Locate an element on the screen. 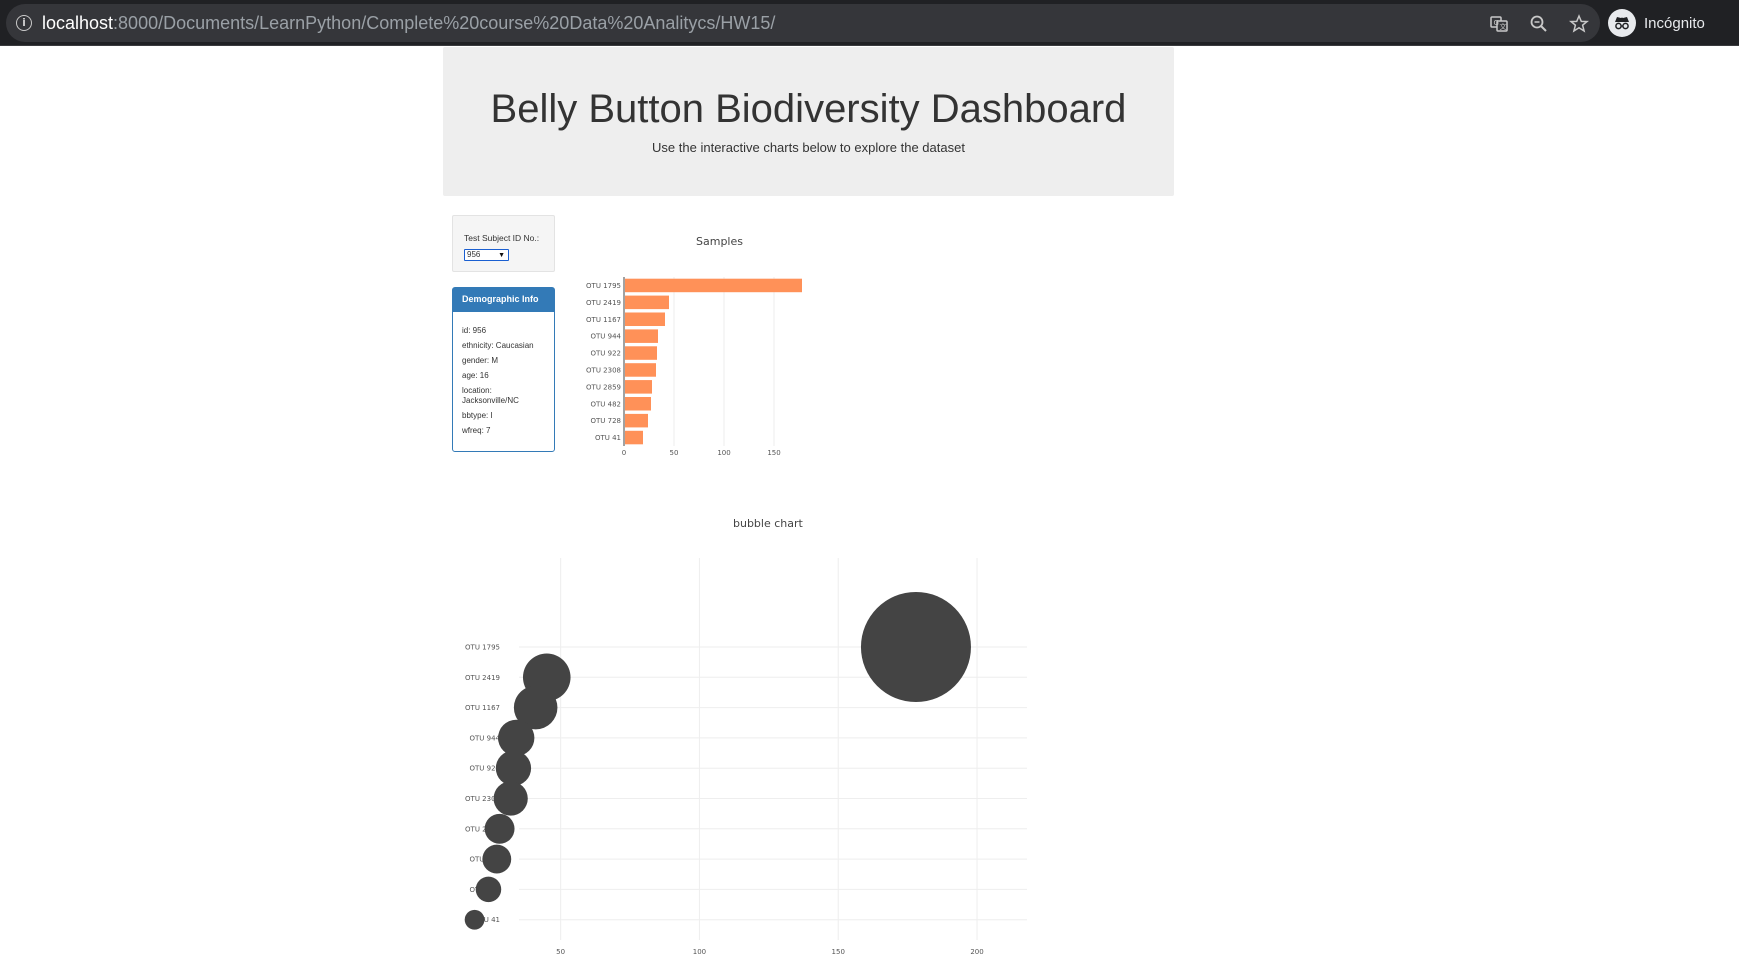 The width and height of the screenshot is (1739, 980). bubble-y-tick-label: OTU 2419 is located at coordinates (482, 678).